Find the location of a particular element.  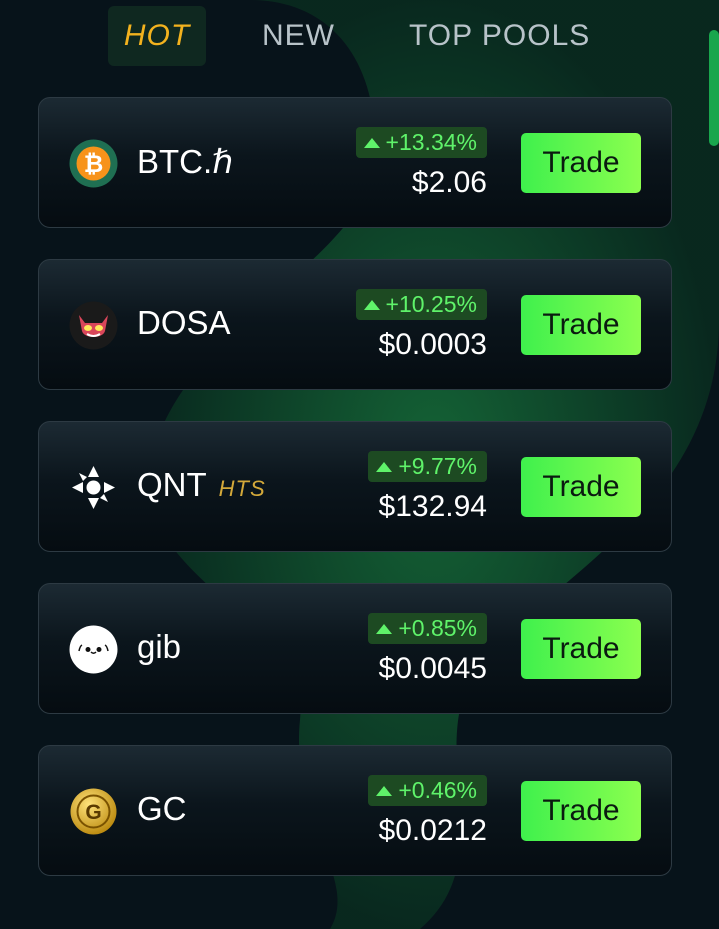

gib-icon is located at coordinates (93, 649).